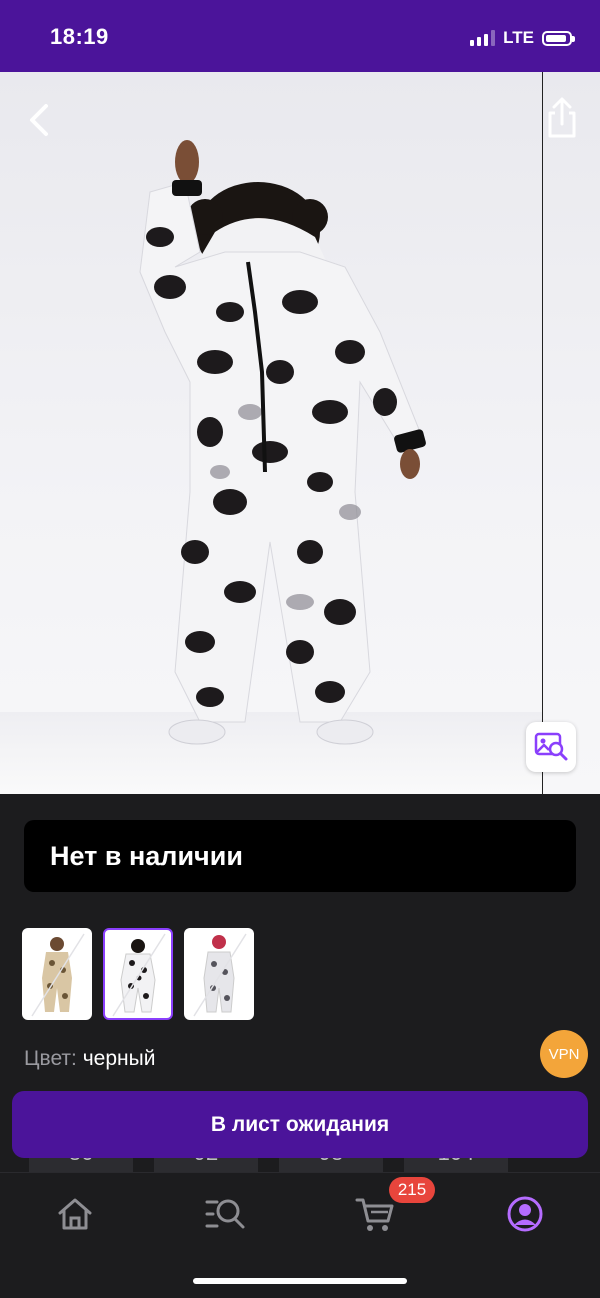 The height and width of the screenshot is (1298, 600). What do you see at coordinates (483, 38) in the screenshot?
I see `signal-icon` at bounding box center [483, 38].